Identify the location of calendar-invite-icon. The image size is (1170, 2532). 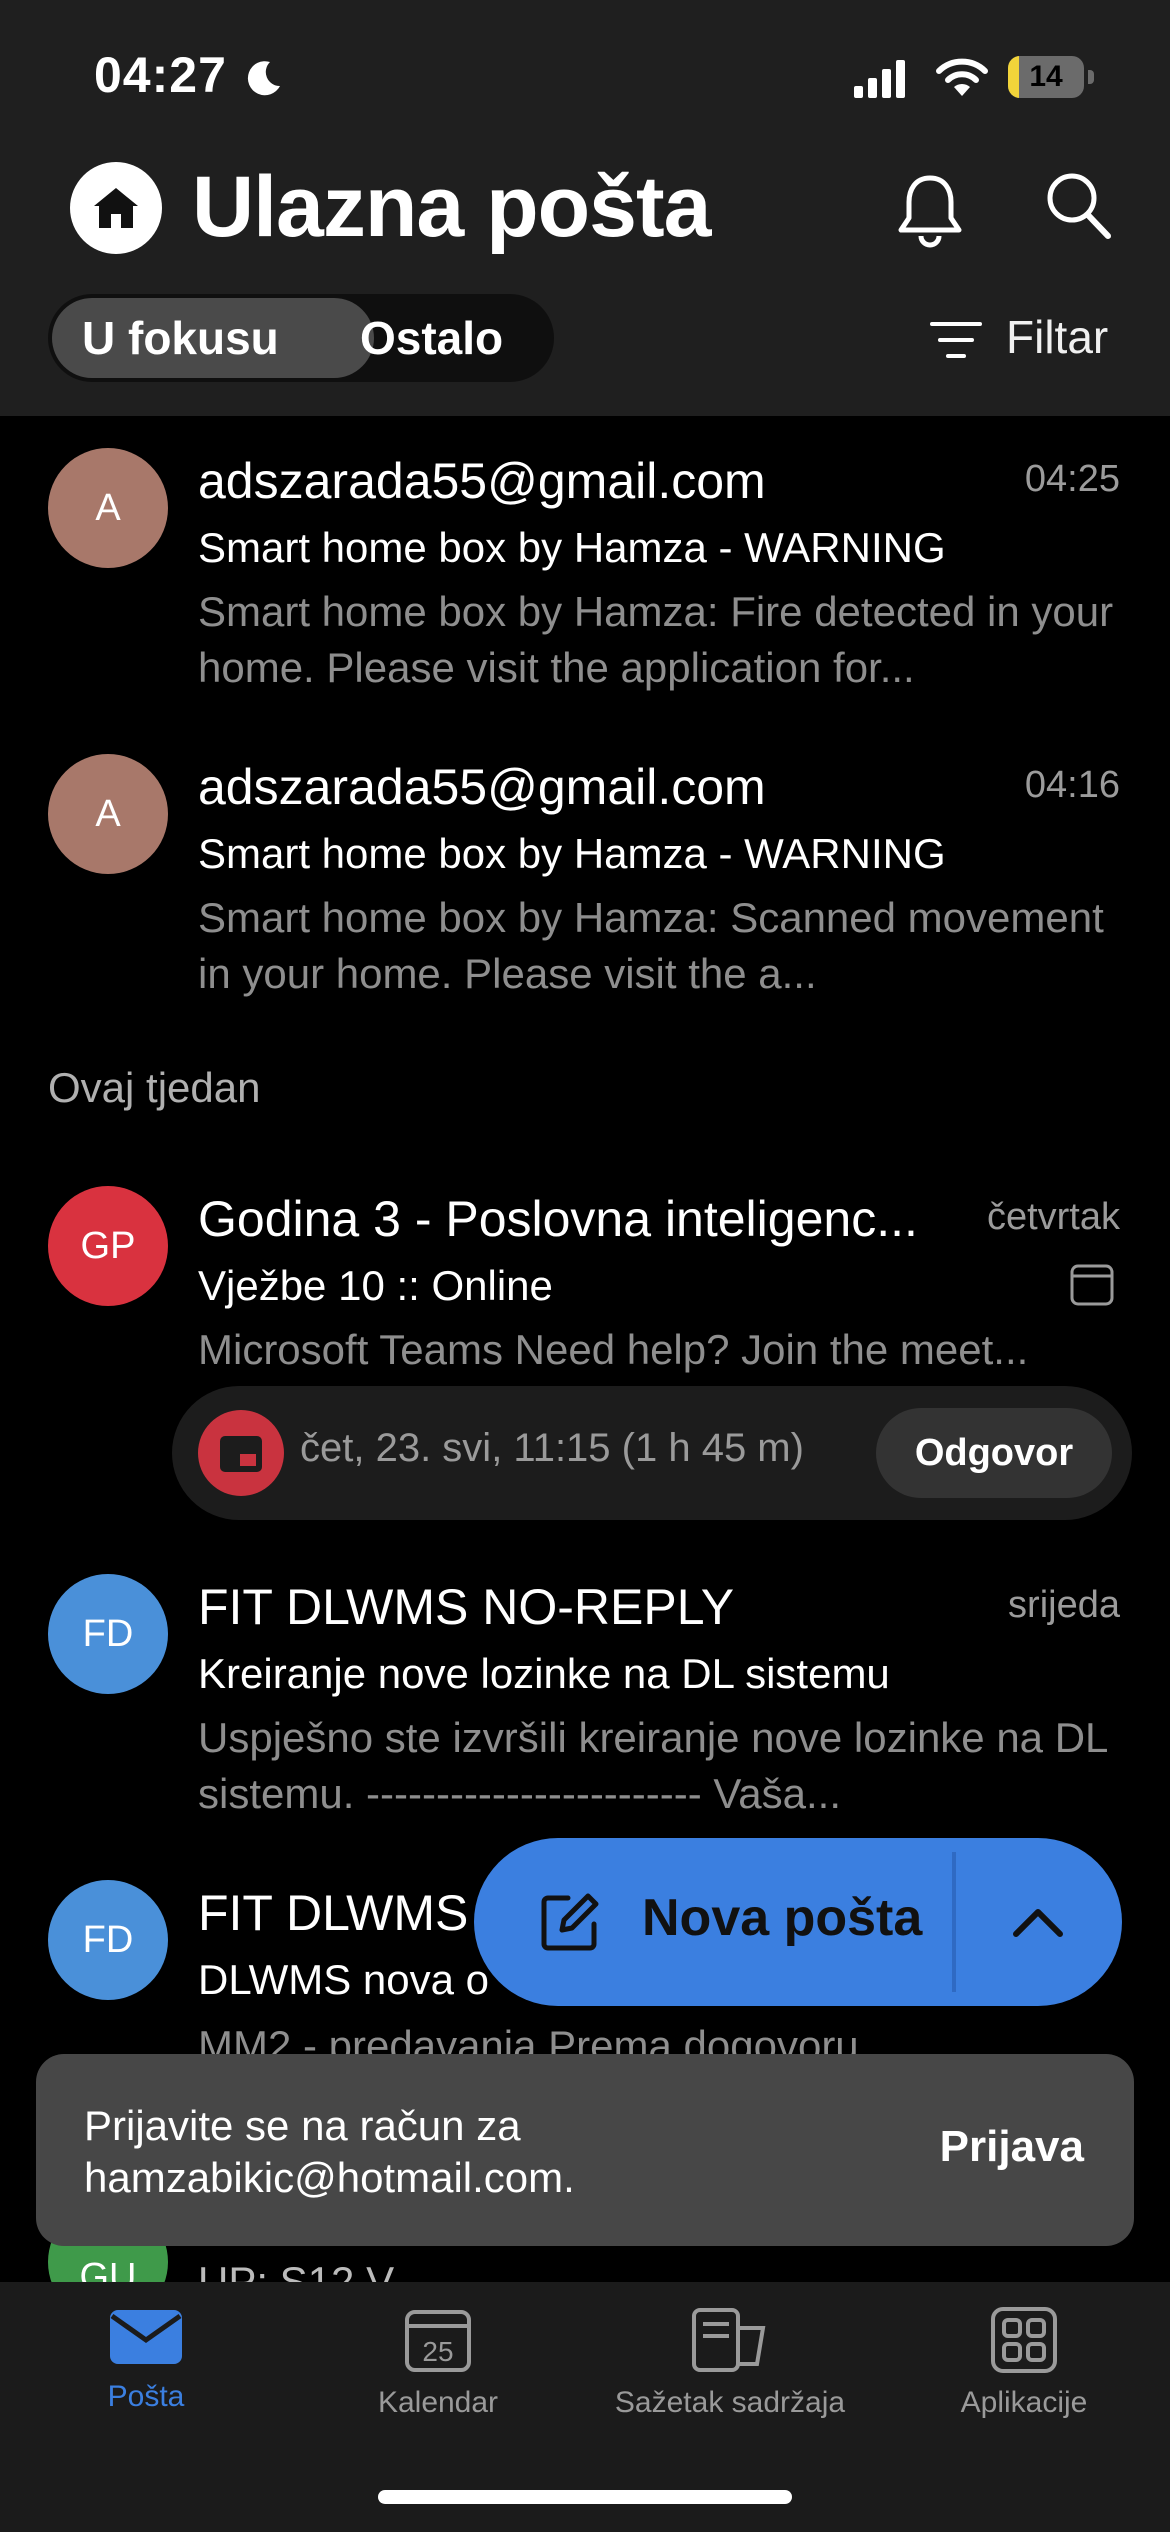
(1092, 1285).